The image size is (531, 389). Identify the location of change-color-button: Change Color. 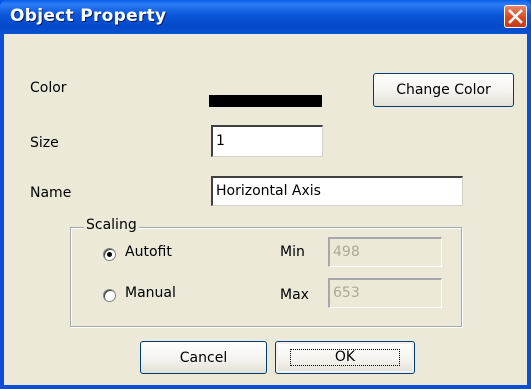
(443, 90).